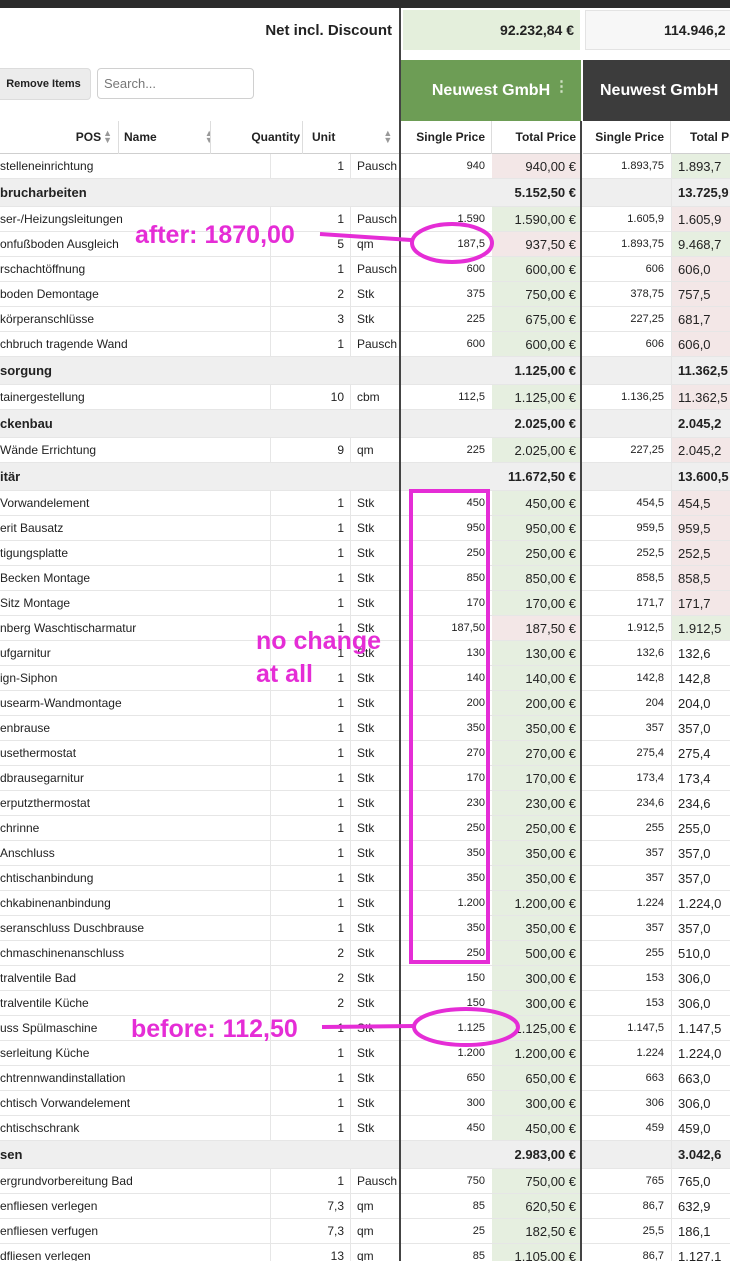 The width and height of the screenshot is (730, 1261). Describe the element at coordinates (466, 1027) in the screenshot. I see `circle-before` at that location.